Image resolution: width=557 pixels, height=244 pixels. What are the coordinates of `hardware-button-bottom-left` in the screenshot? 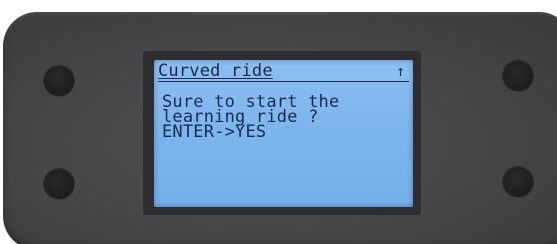 It's located at (59, 184).